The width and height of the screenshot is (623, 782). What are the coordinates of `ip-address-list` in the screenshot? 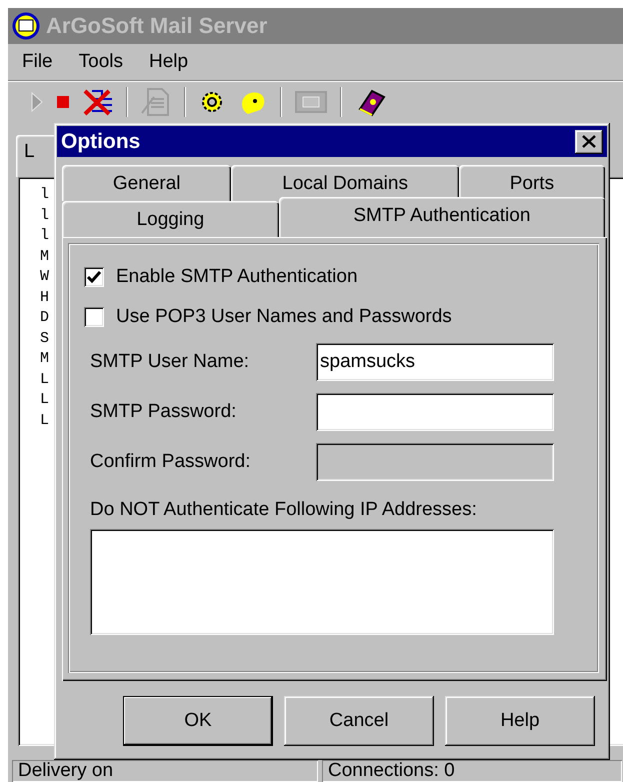 It's located at (322, 582).